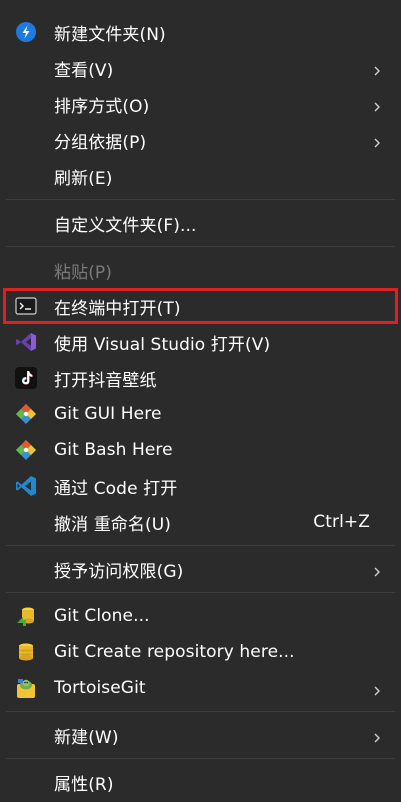  What do you see at coordinates (105, 380) in the screenshot?
I see `menu-item-label: 打开抖音壁纸` at bounding box center [105, 380].